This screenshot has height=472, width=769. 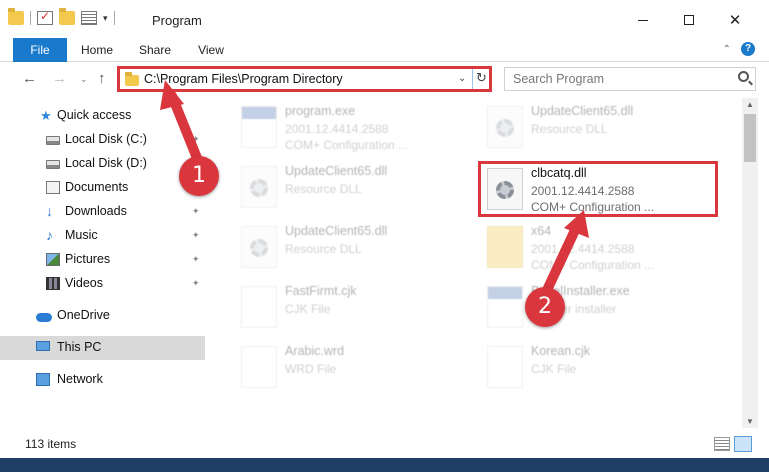 I want to click on sidebar-item-network: Network, so click(x=102, y=380).